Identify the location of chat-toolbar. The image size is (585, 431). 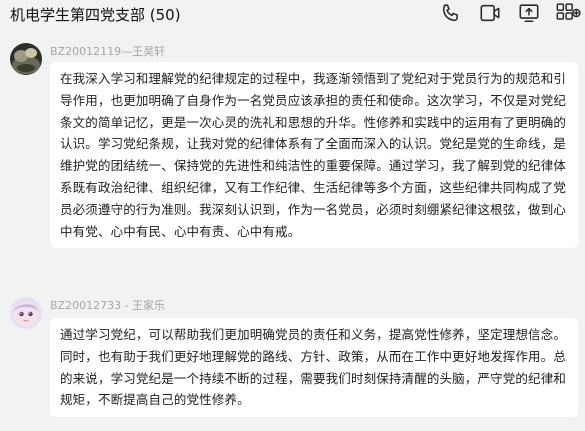
(503, 13).